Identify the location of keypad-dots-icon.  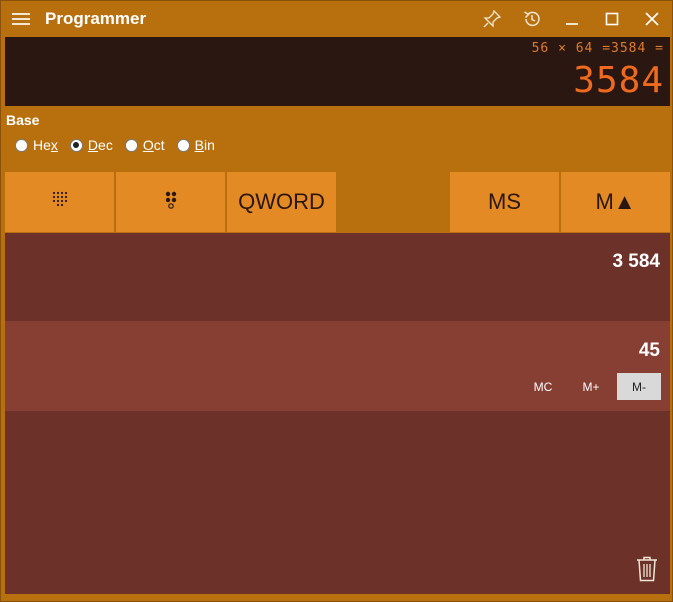
(60, 202).